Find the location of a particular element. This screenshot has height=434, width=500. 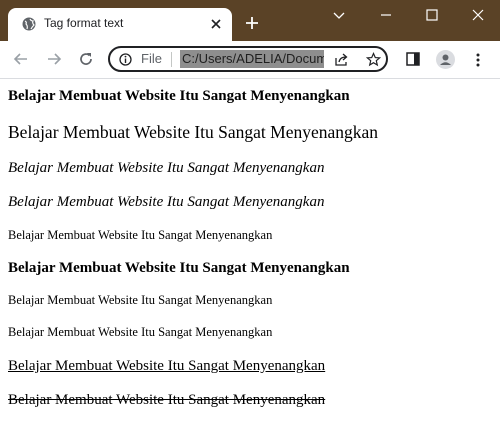

reload-icon is located at coordinates (86, 59).